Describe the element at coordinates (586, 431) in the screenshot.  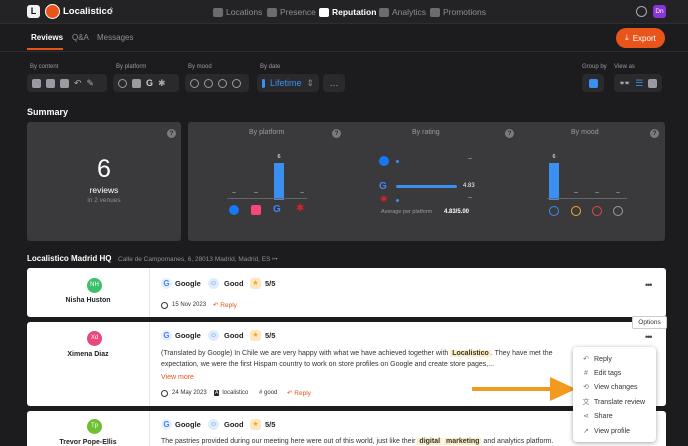
I see `external-link-icon: ↗` at that location.